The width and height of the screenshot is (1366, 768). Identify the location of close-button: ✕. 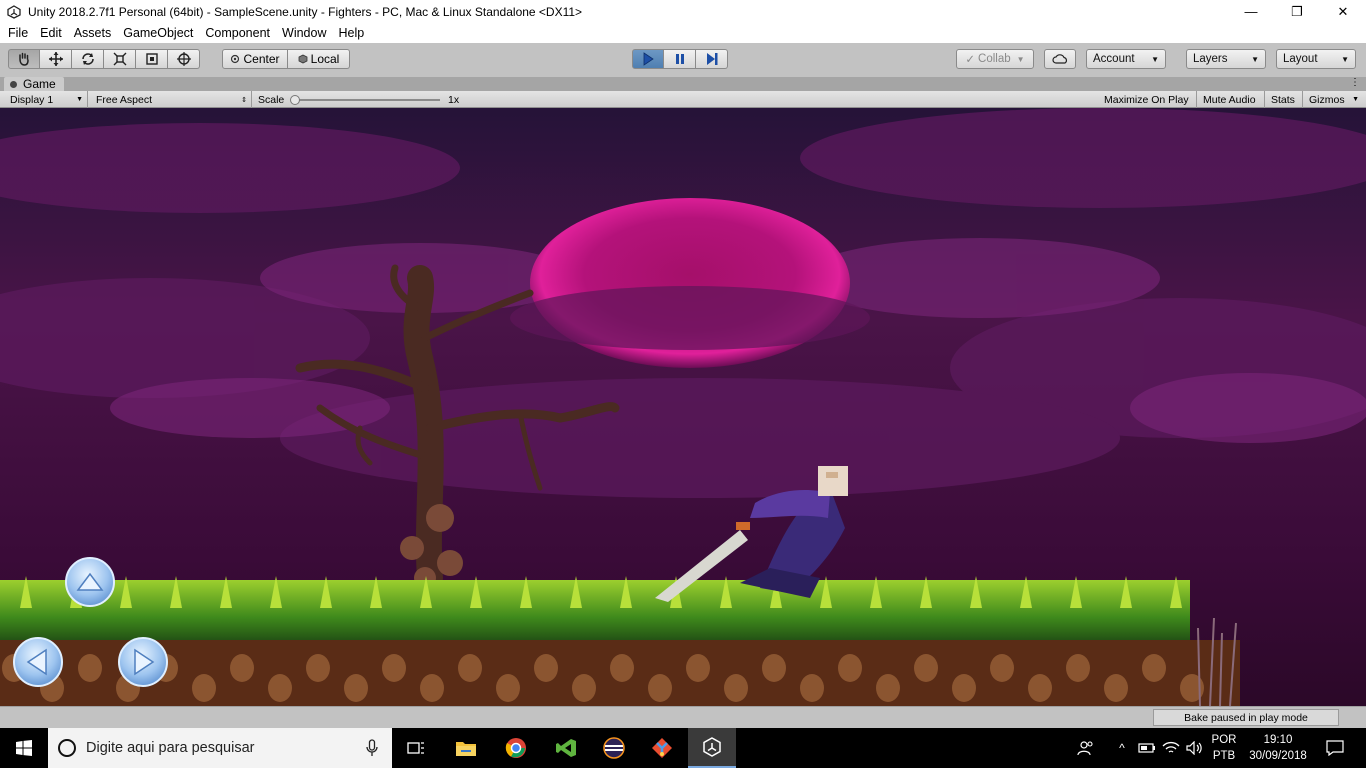
(1343, 11).